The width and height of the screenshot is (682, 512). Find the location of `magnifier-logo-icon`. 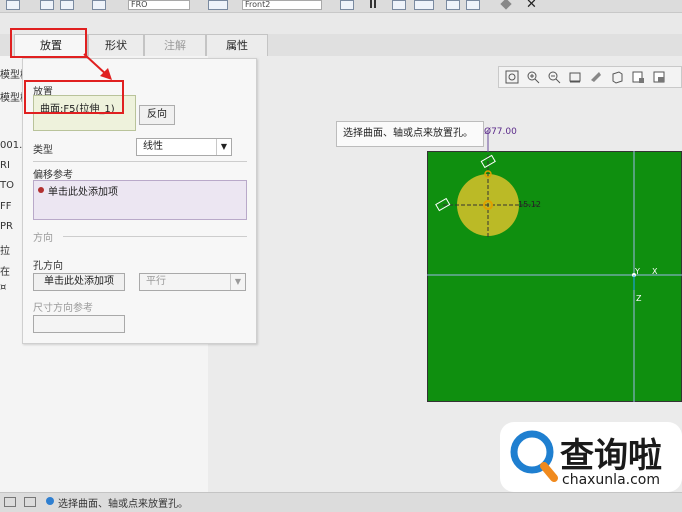

magnifier-logo-icon is located at coordinates (534, 456).